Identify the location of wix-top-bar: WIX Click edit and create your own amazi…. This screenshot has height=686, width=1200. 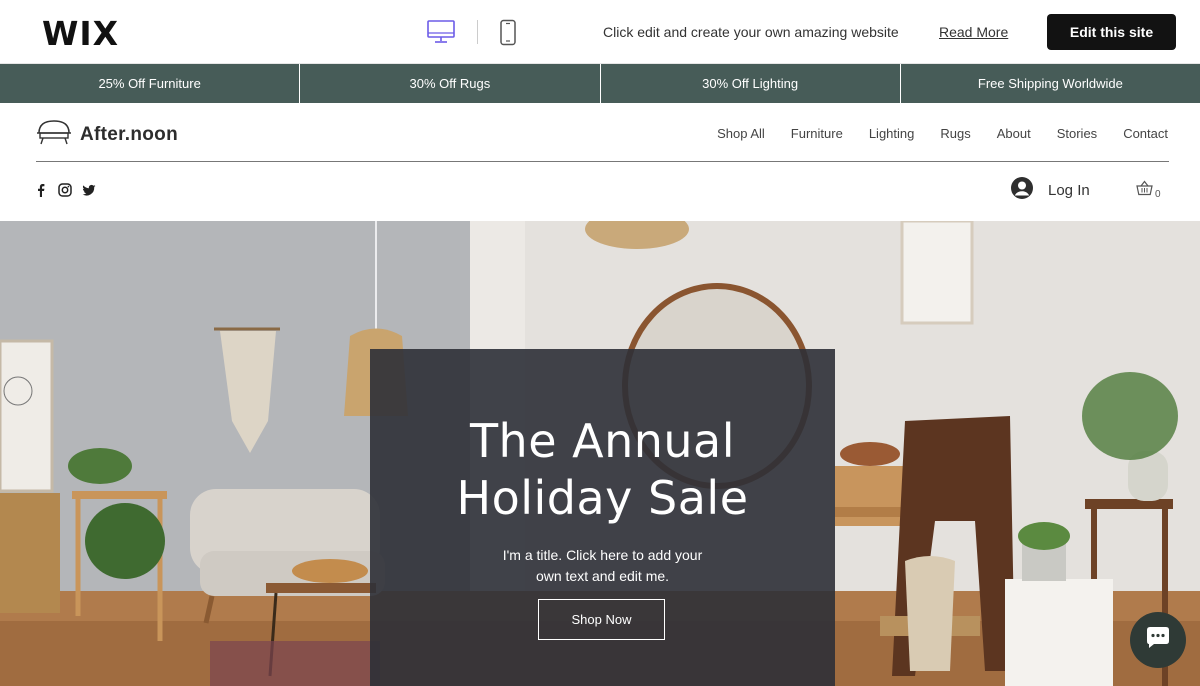
(600, 32).